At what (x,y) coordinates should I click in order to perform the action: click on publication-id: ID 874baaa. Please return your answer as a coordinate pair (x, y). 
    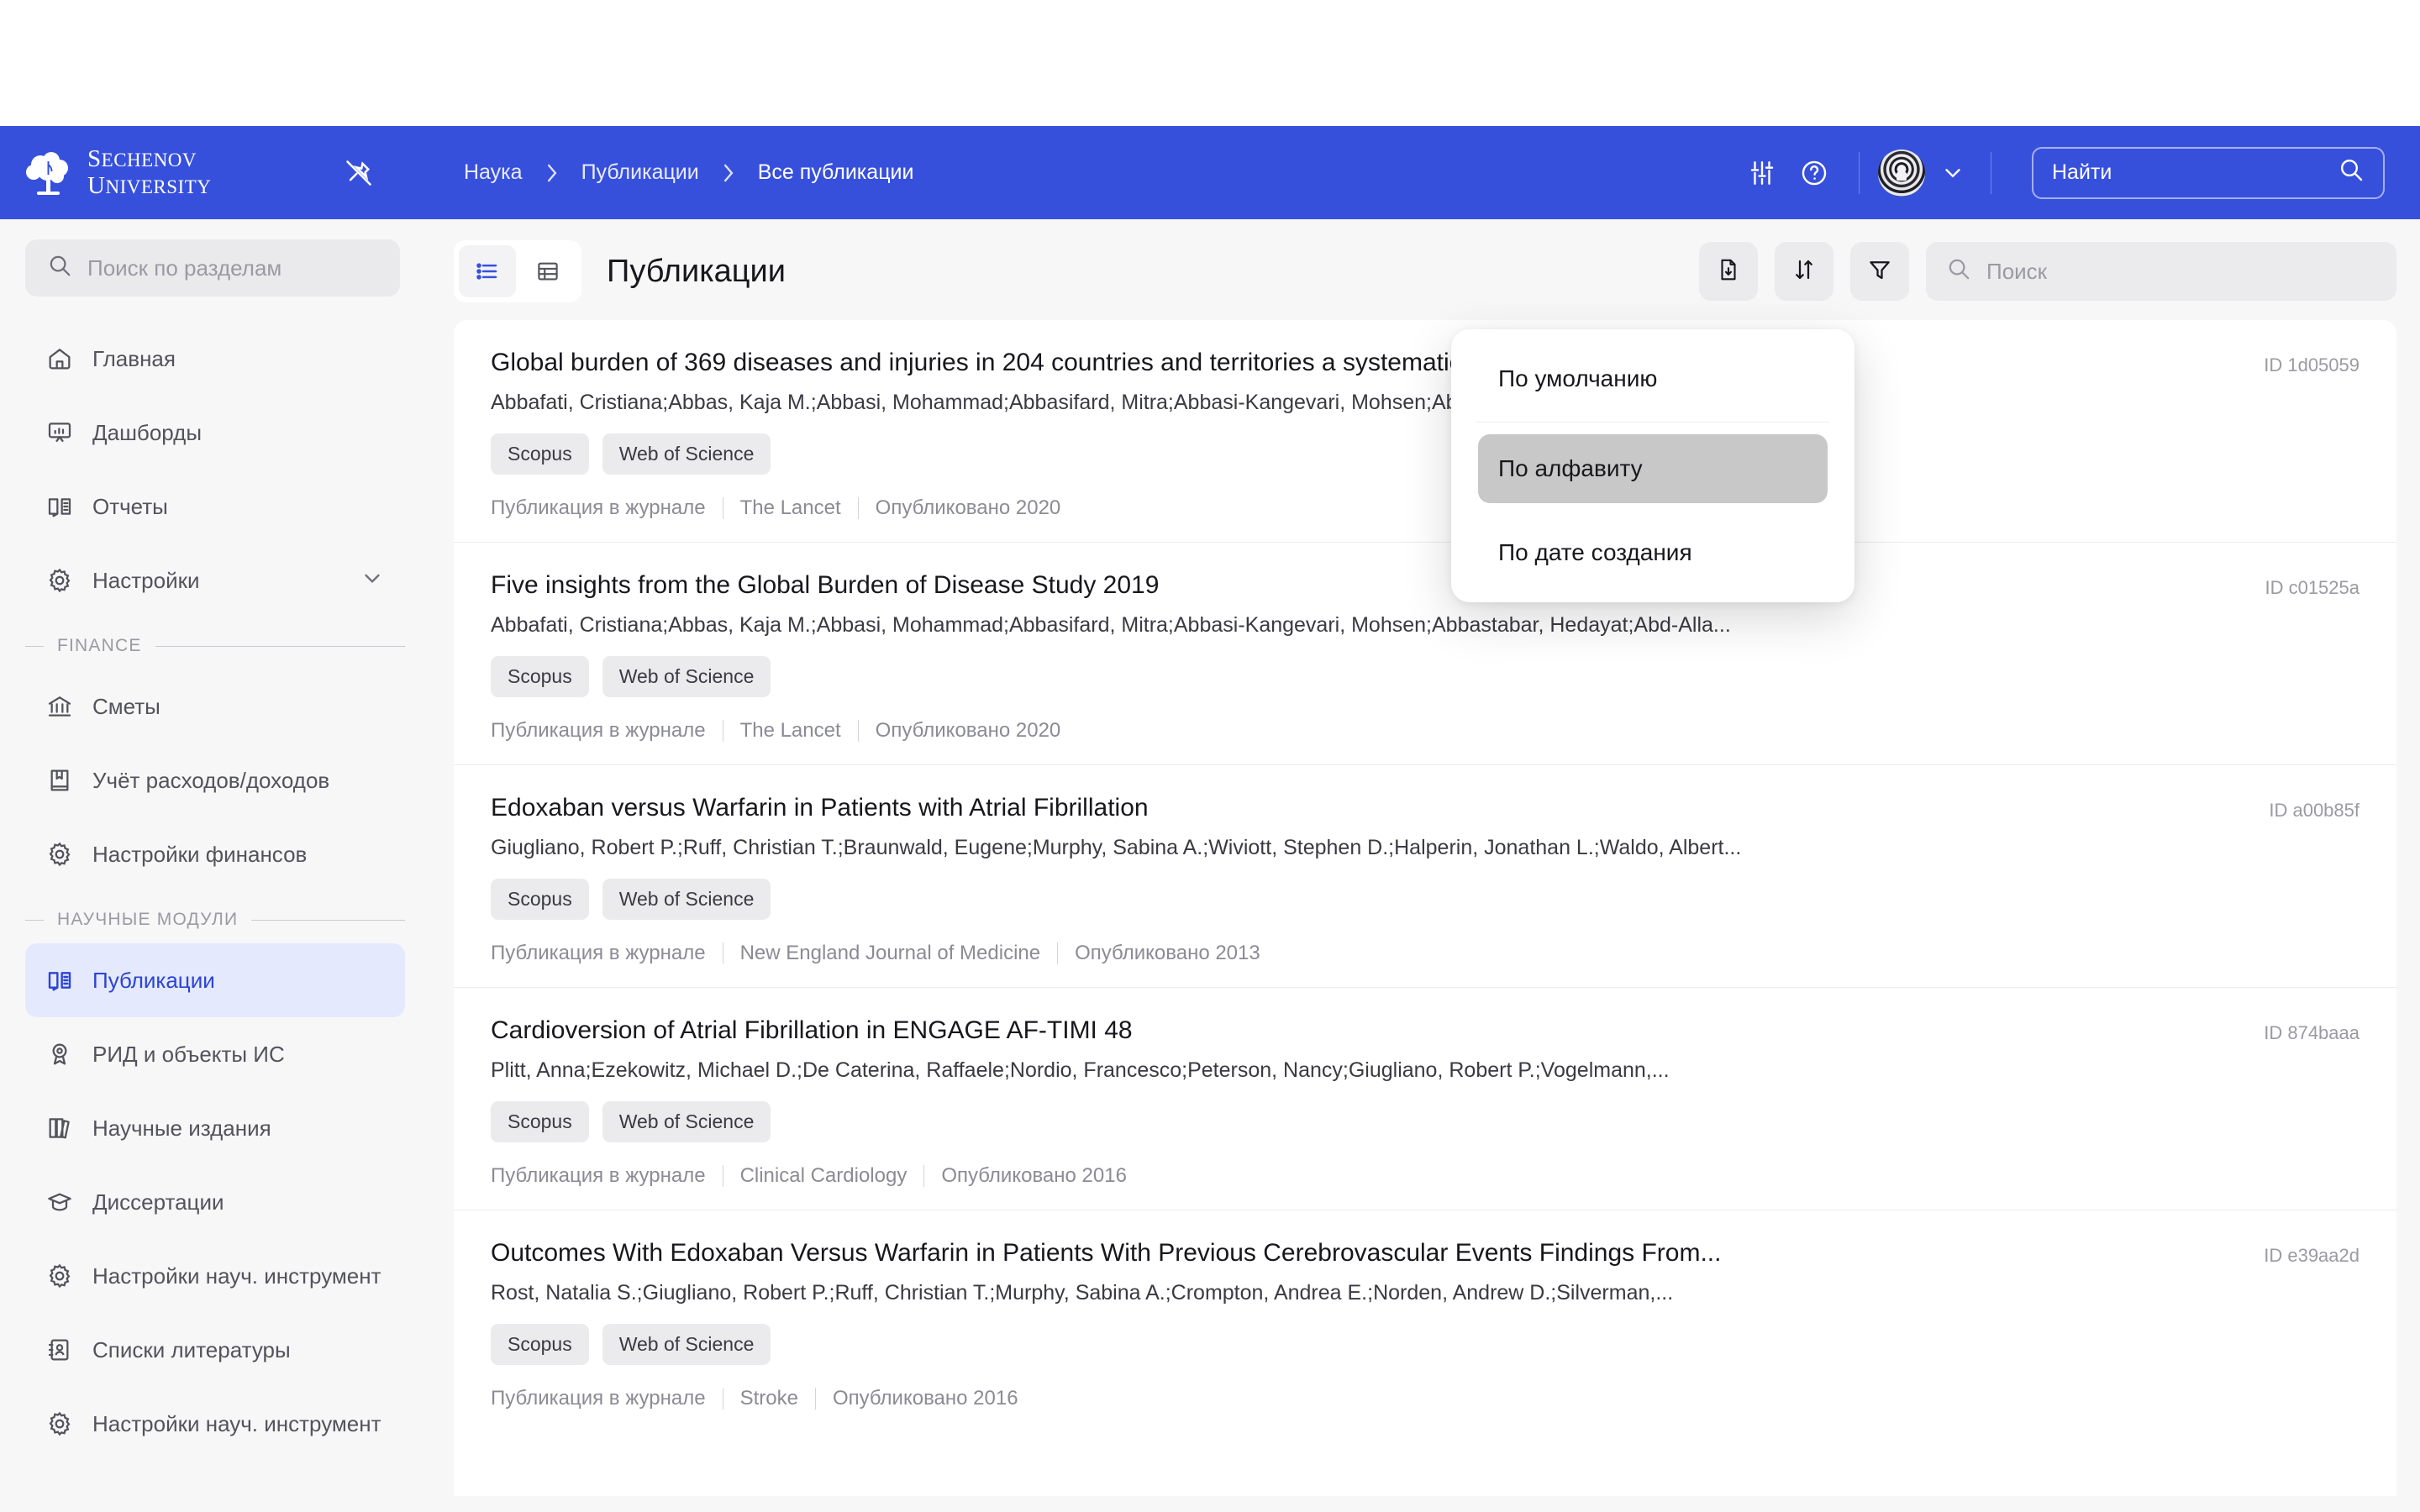
    Looking at the image, I should click on (2312, 1032).